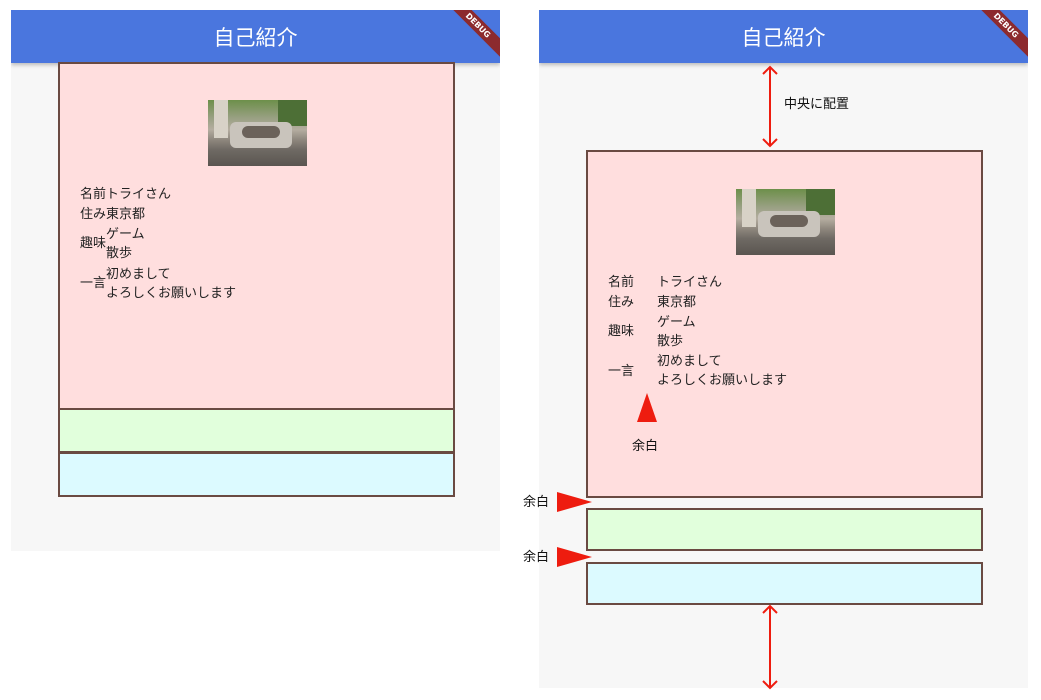 The width and height of the screenshot is (1041, 700). What do you see at coordinates (536, 557) in the screenshot?
I see `margin-annotation-cyan: 余白` at bounding box center [536, 557].